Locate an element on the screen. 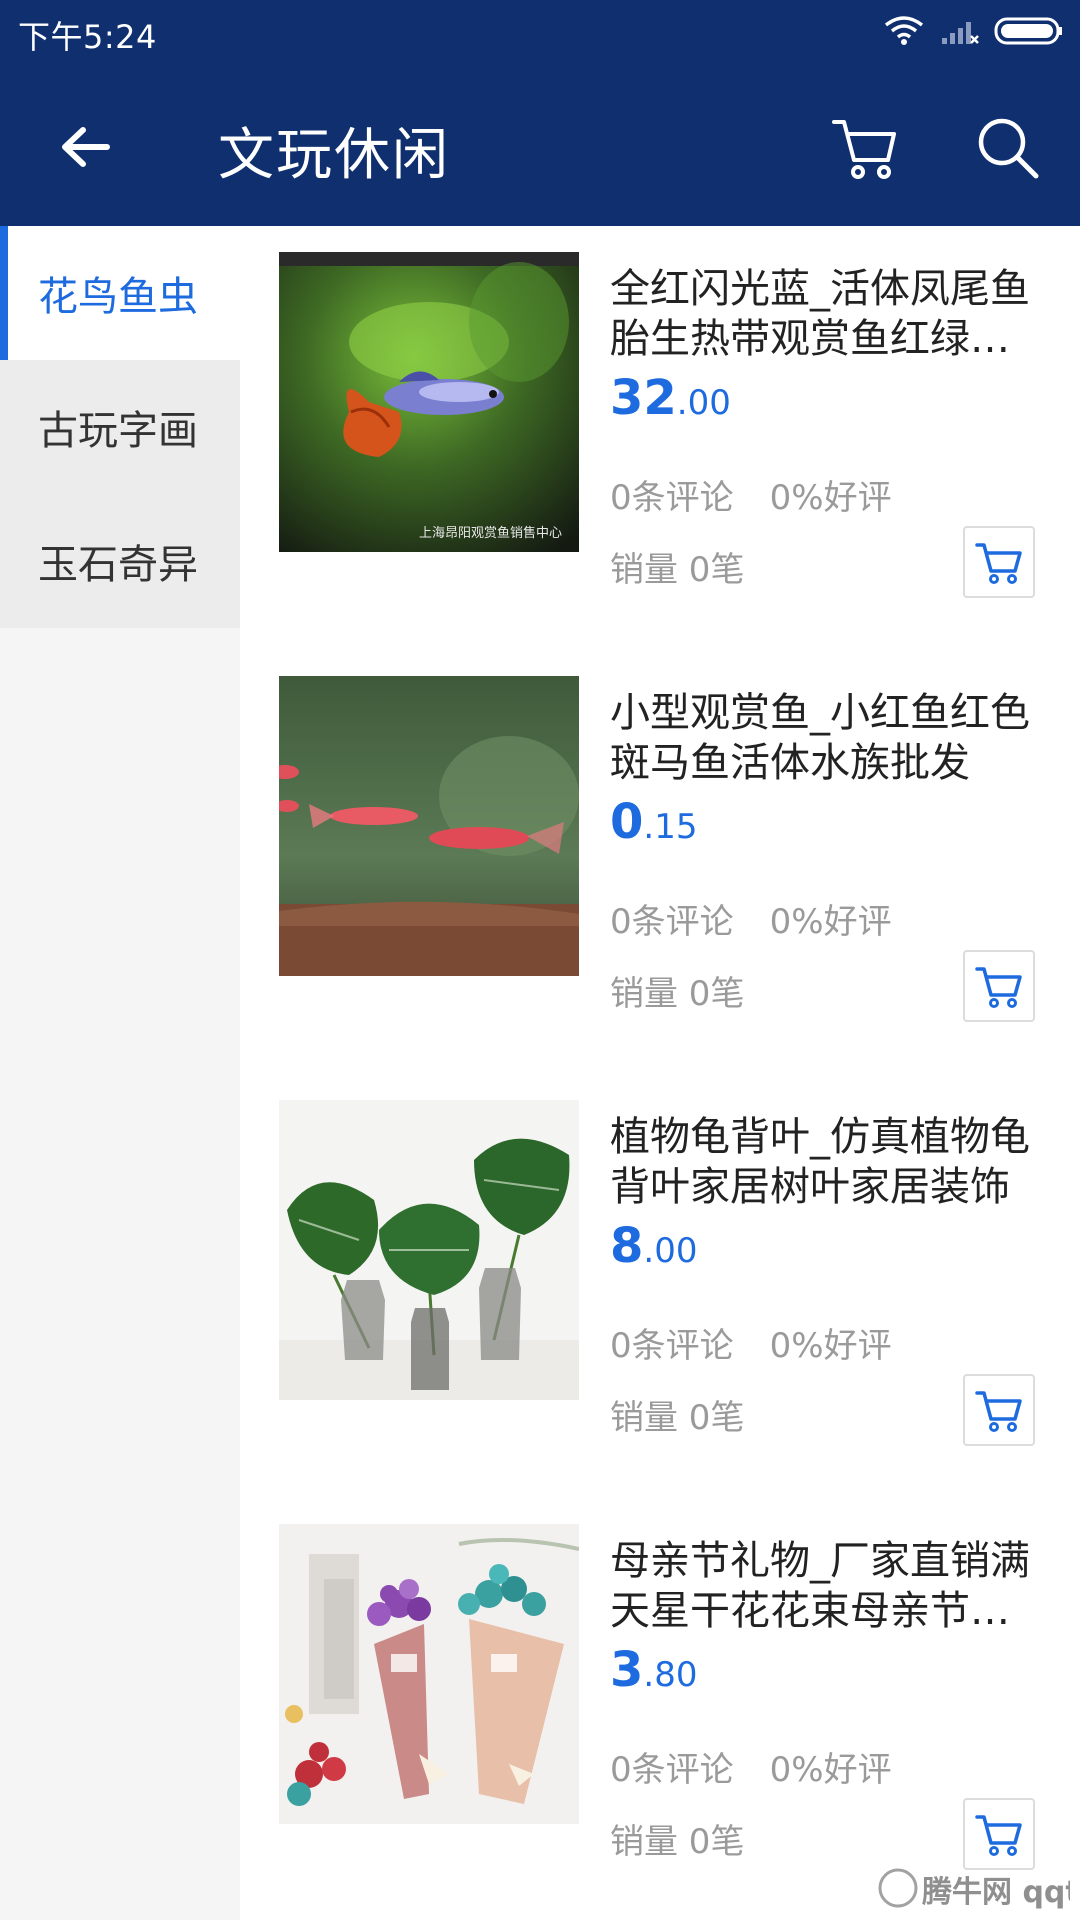 Image resolution: width=1080 pixels, height=1920 pixels. dried-flower-bouquets-photo is located at coordinates (429, 1674).